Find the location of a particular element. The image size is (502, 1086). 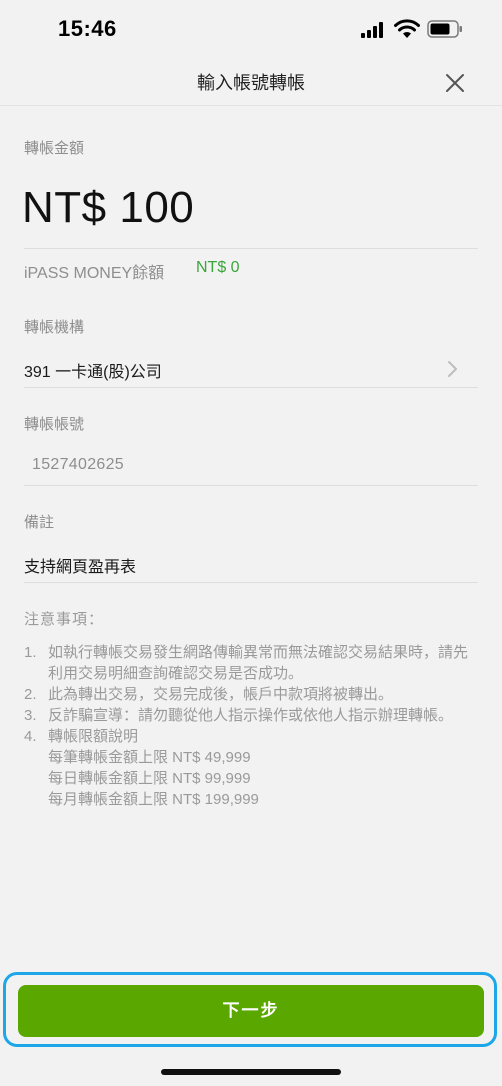

note-number: 3. is located at coordinates (30, 715).